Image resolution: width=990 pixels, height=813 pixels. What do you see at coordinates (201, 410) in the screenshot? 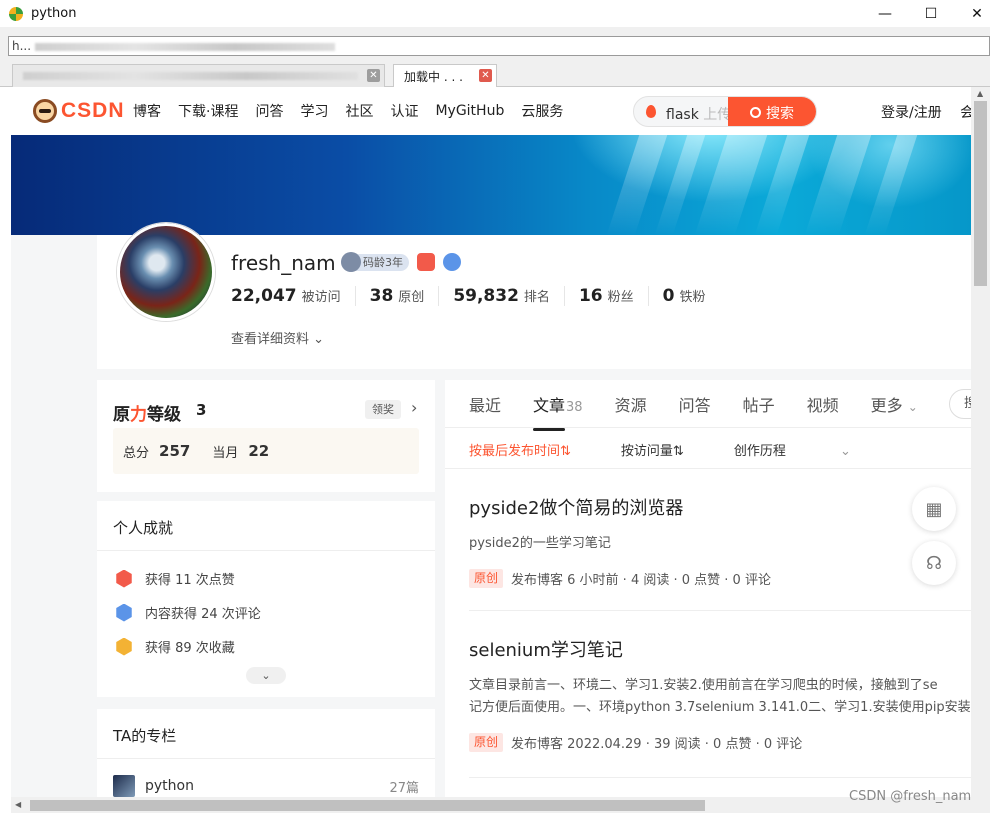
I see `level-number: 3` at bounding box center [201, 410].